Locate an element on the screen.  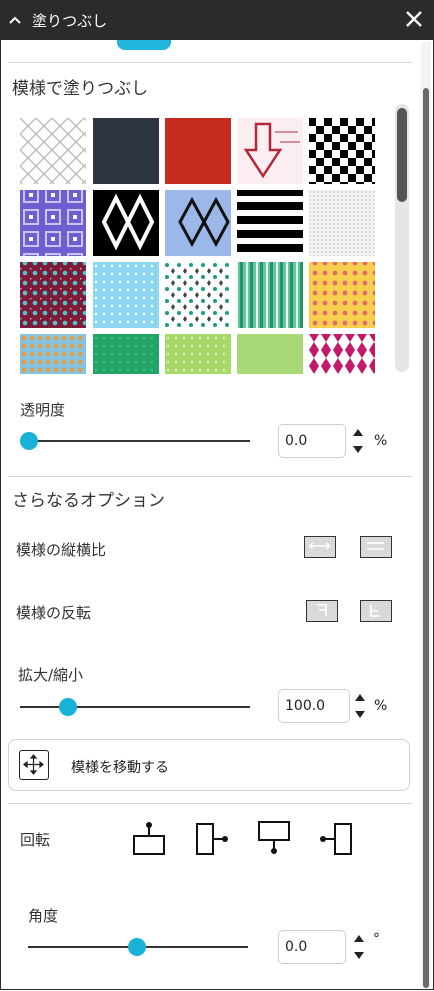
rotate-left-icon is located at coordinates (336, 839).